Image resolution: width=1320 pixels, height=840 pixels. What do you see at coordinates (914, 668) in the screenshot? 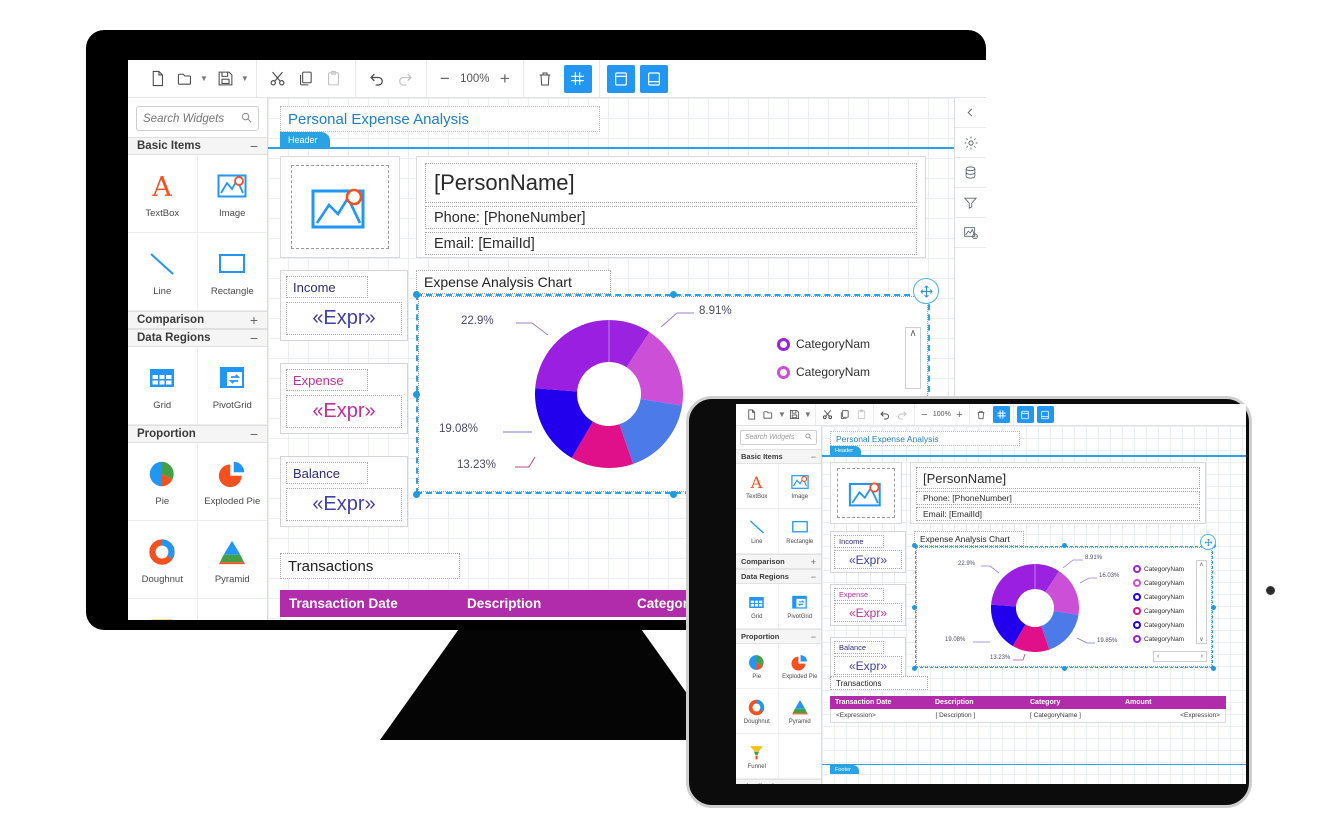
I see `resize-handle-bl` at bounding box center [914, 668].